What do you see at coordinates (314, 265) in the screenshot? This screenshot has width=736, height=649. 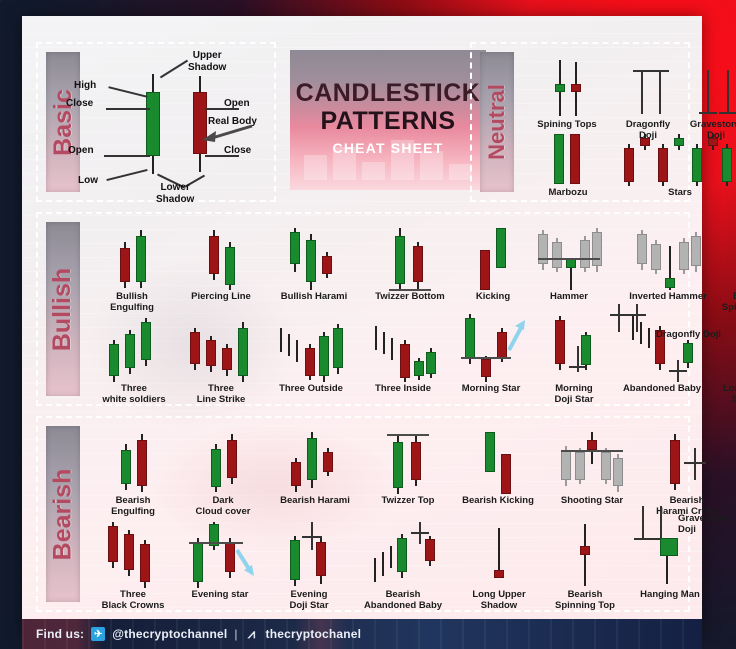 I see `pattern-bullish-harami: Bullish Harami` at bounding box center [314, 265].